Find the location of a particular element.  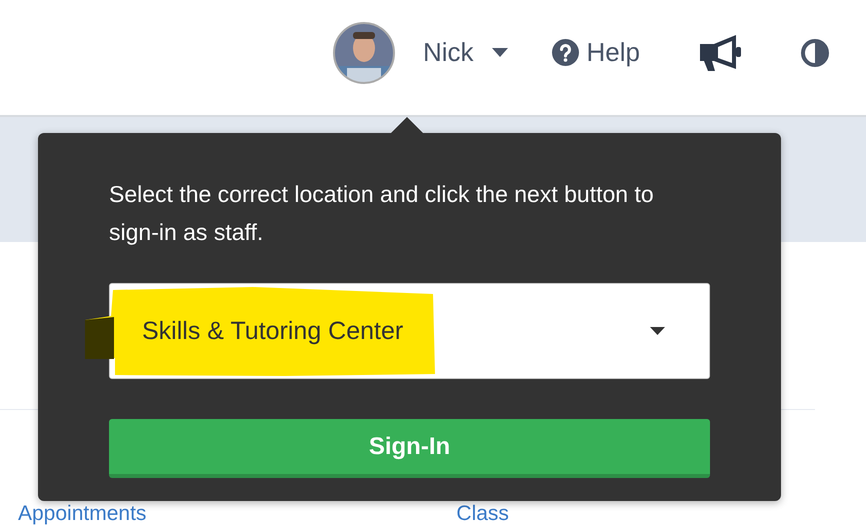

megaphone-icon is located at coordinates (720, 52).